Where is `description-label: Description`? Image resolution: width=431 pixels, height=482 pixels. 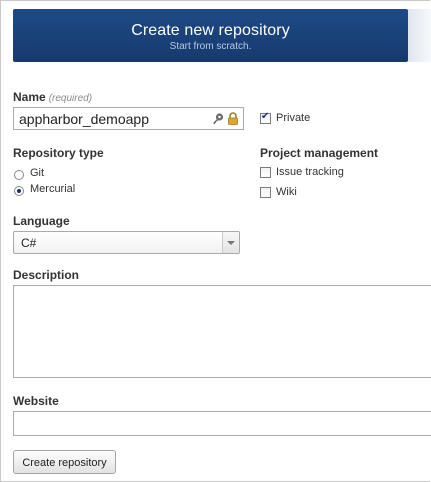 description-label: Description is located at coordinates (46, 275).